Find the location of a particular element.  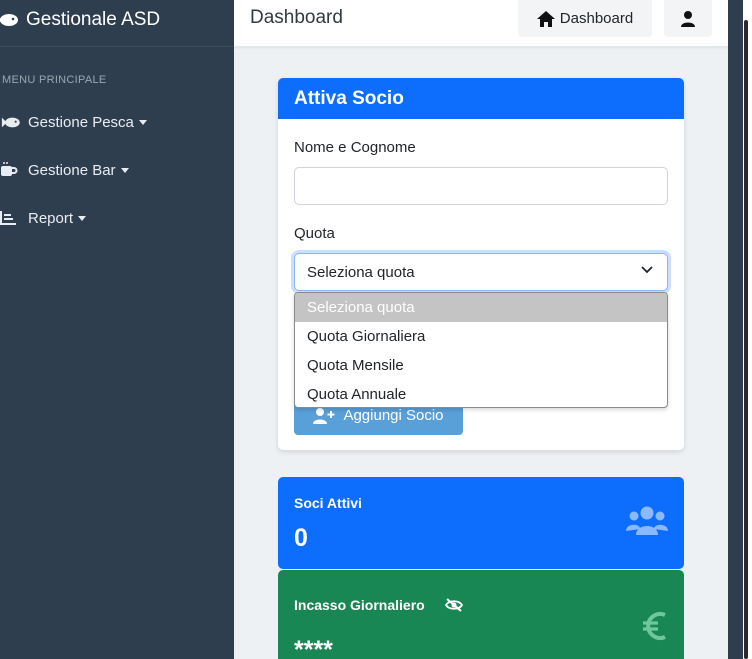

scrollbar-thumb is located at coordinates (746, 339).